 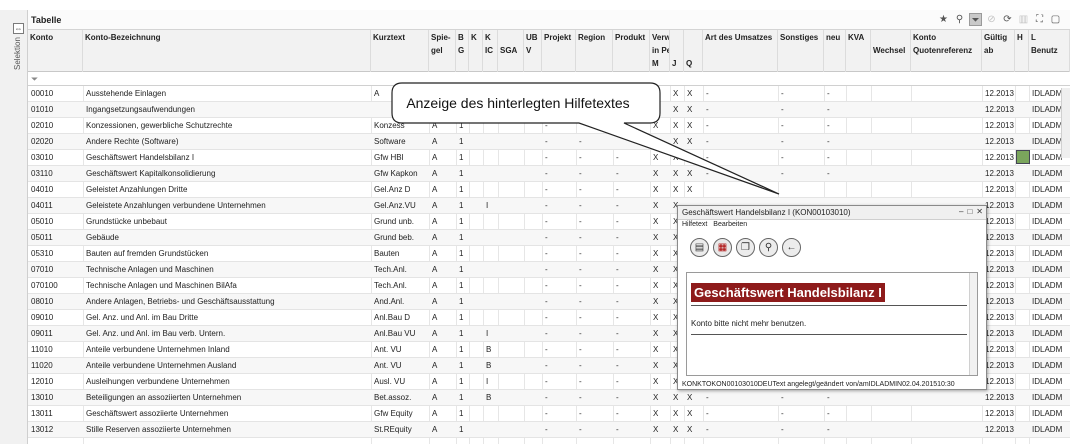 What do you see at coordinates (511, 51) in the screenshot?
I see `column-header-sga: SGA` at bounding box center [511, 51].